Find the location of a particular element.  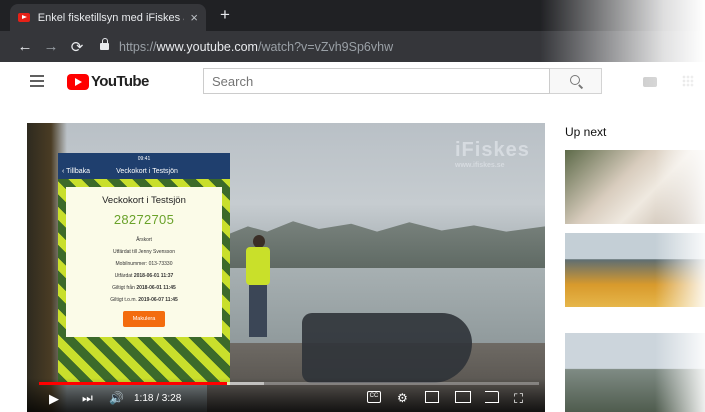

phone-back-label: ‹ Tillbaka is located at coordinates (76, 171).